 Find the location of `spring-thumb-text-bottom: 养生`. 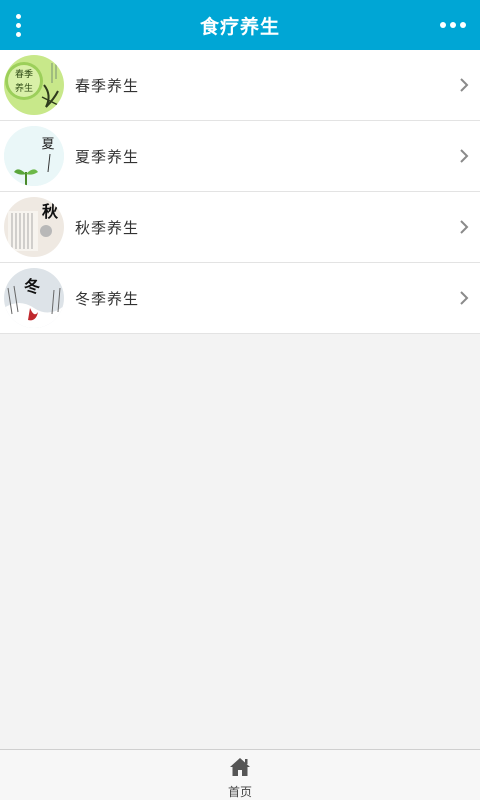

spring-thumb-text-bottom: 养生 is located at coordinates (24, 88).